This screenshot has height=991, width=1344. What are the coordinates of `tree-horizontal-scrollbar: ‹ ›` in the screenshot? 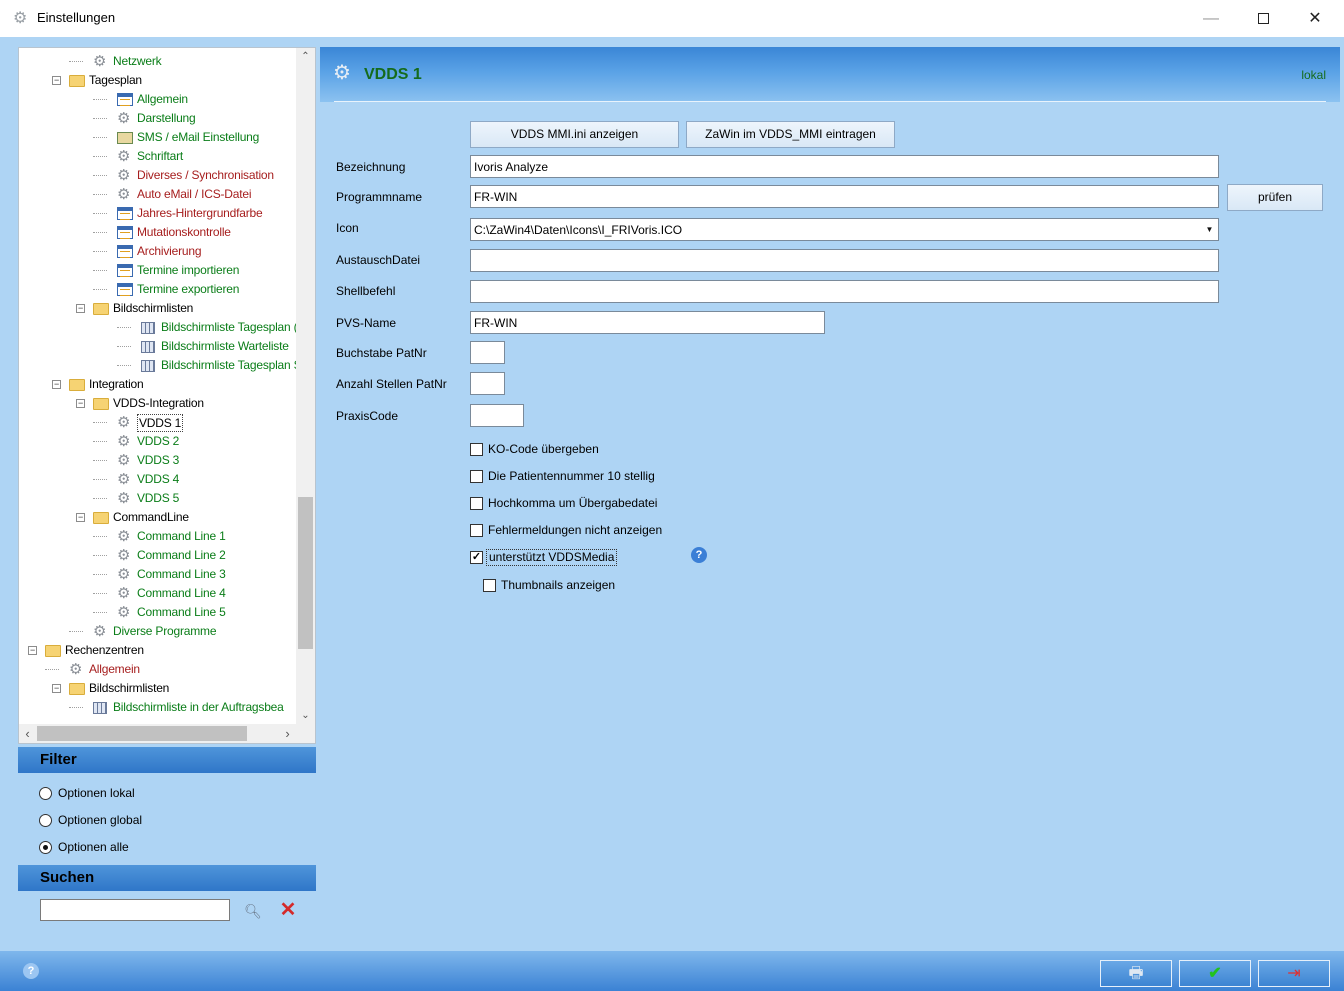 It's located at (157, 733).